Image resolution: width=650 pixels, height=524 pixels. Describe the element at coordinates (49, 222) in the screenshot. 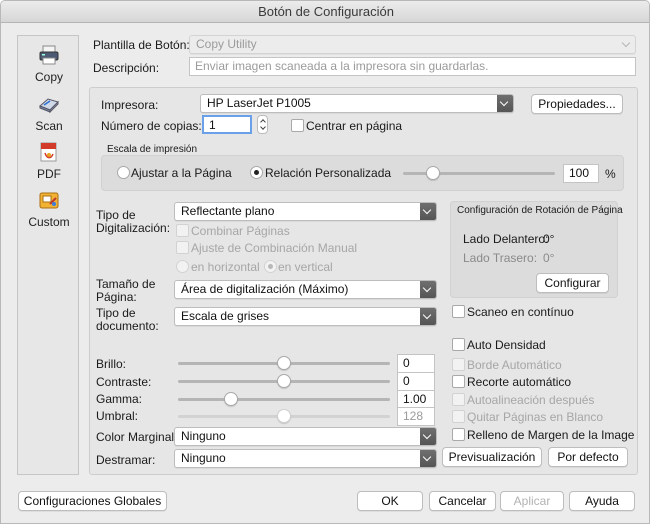

I see `sidebar-item-label: Custom` at that location.